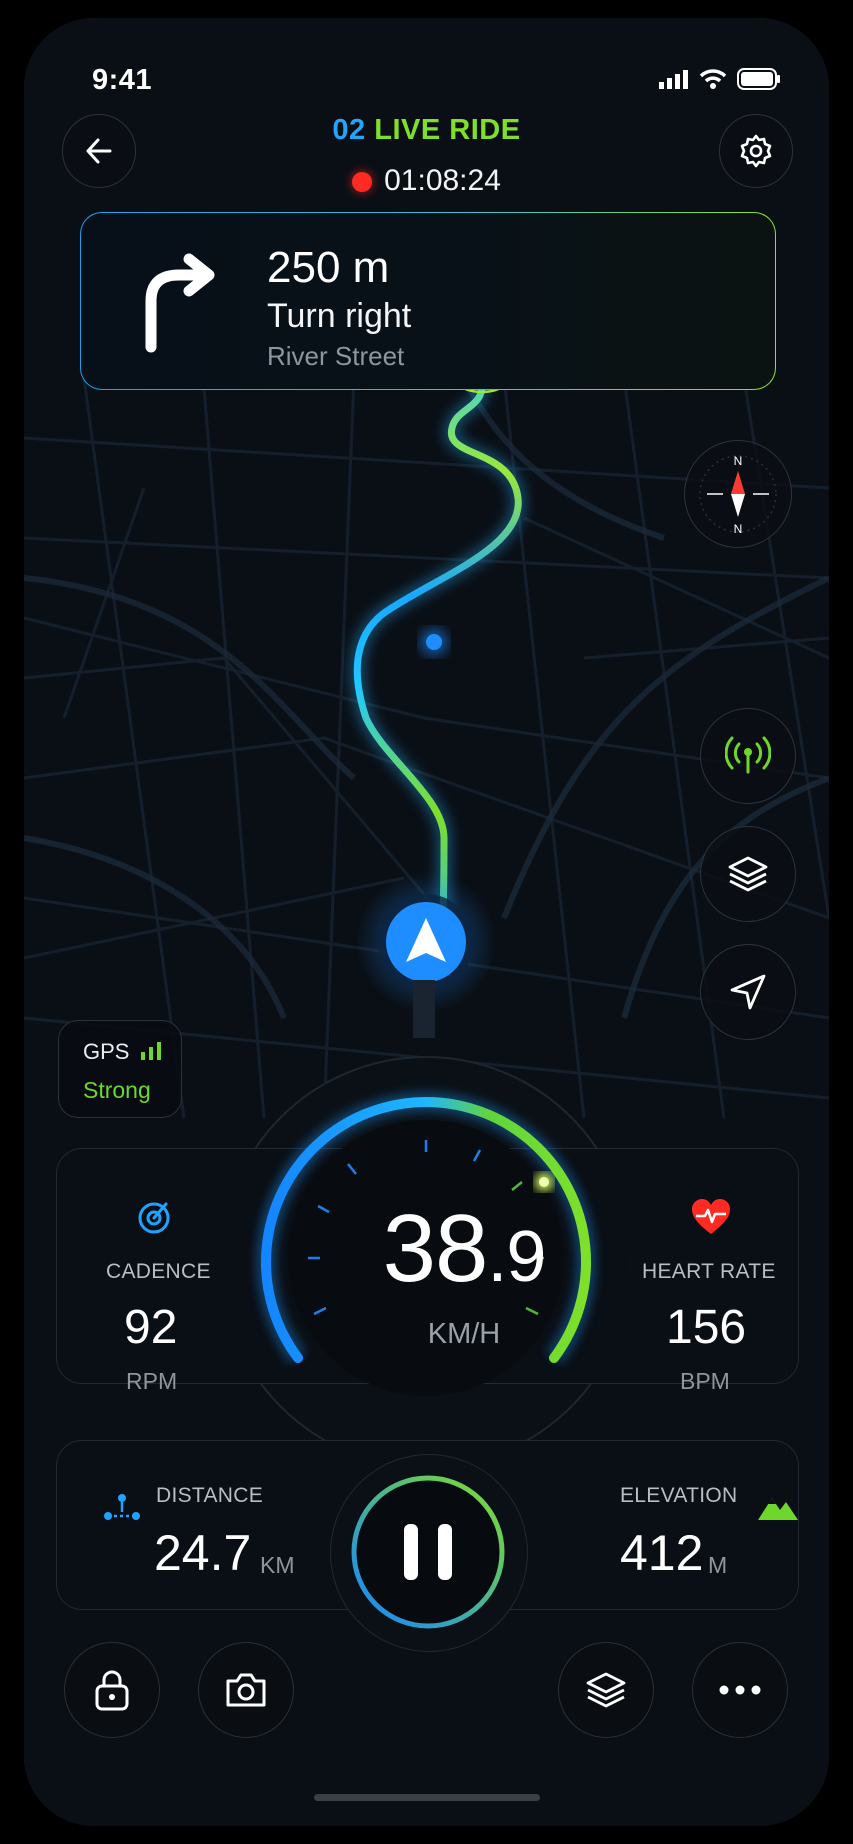 Image resolution: width=853 pixels, height=1844 pixels. I want to click on page-title: 02 LIVE RIDE, so click(426, 130).